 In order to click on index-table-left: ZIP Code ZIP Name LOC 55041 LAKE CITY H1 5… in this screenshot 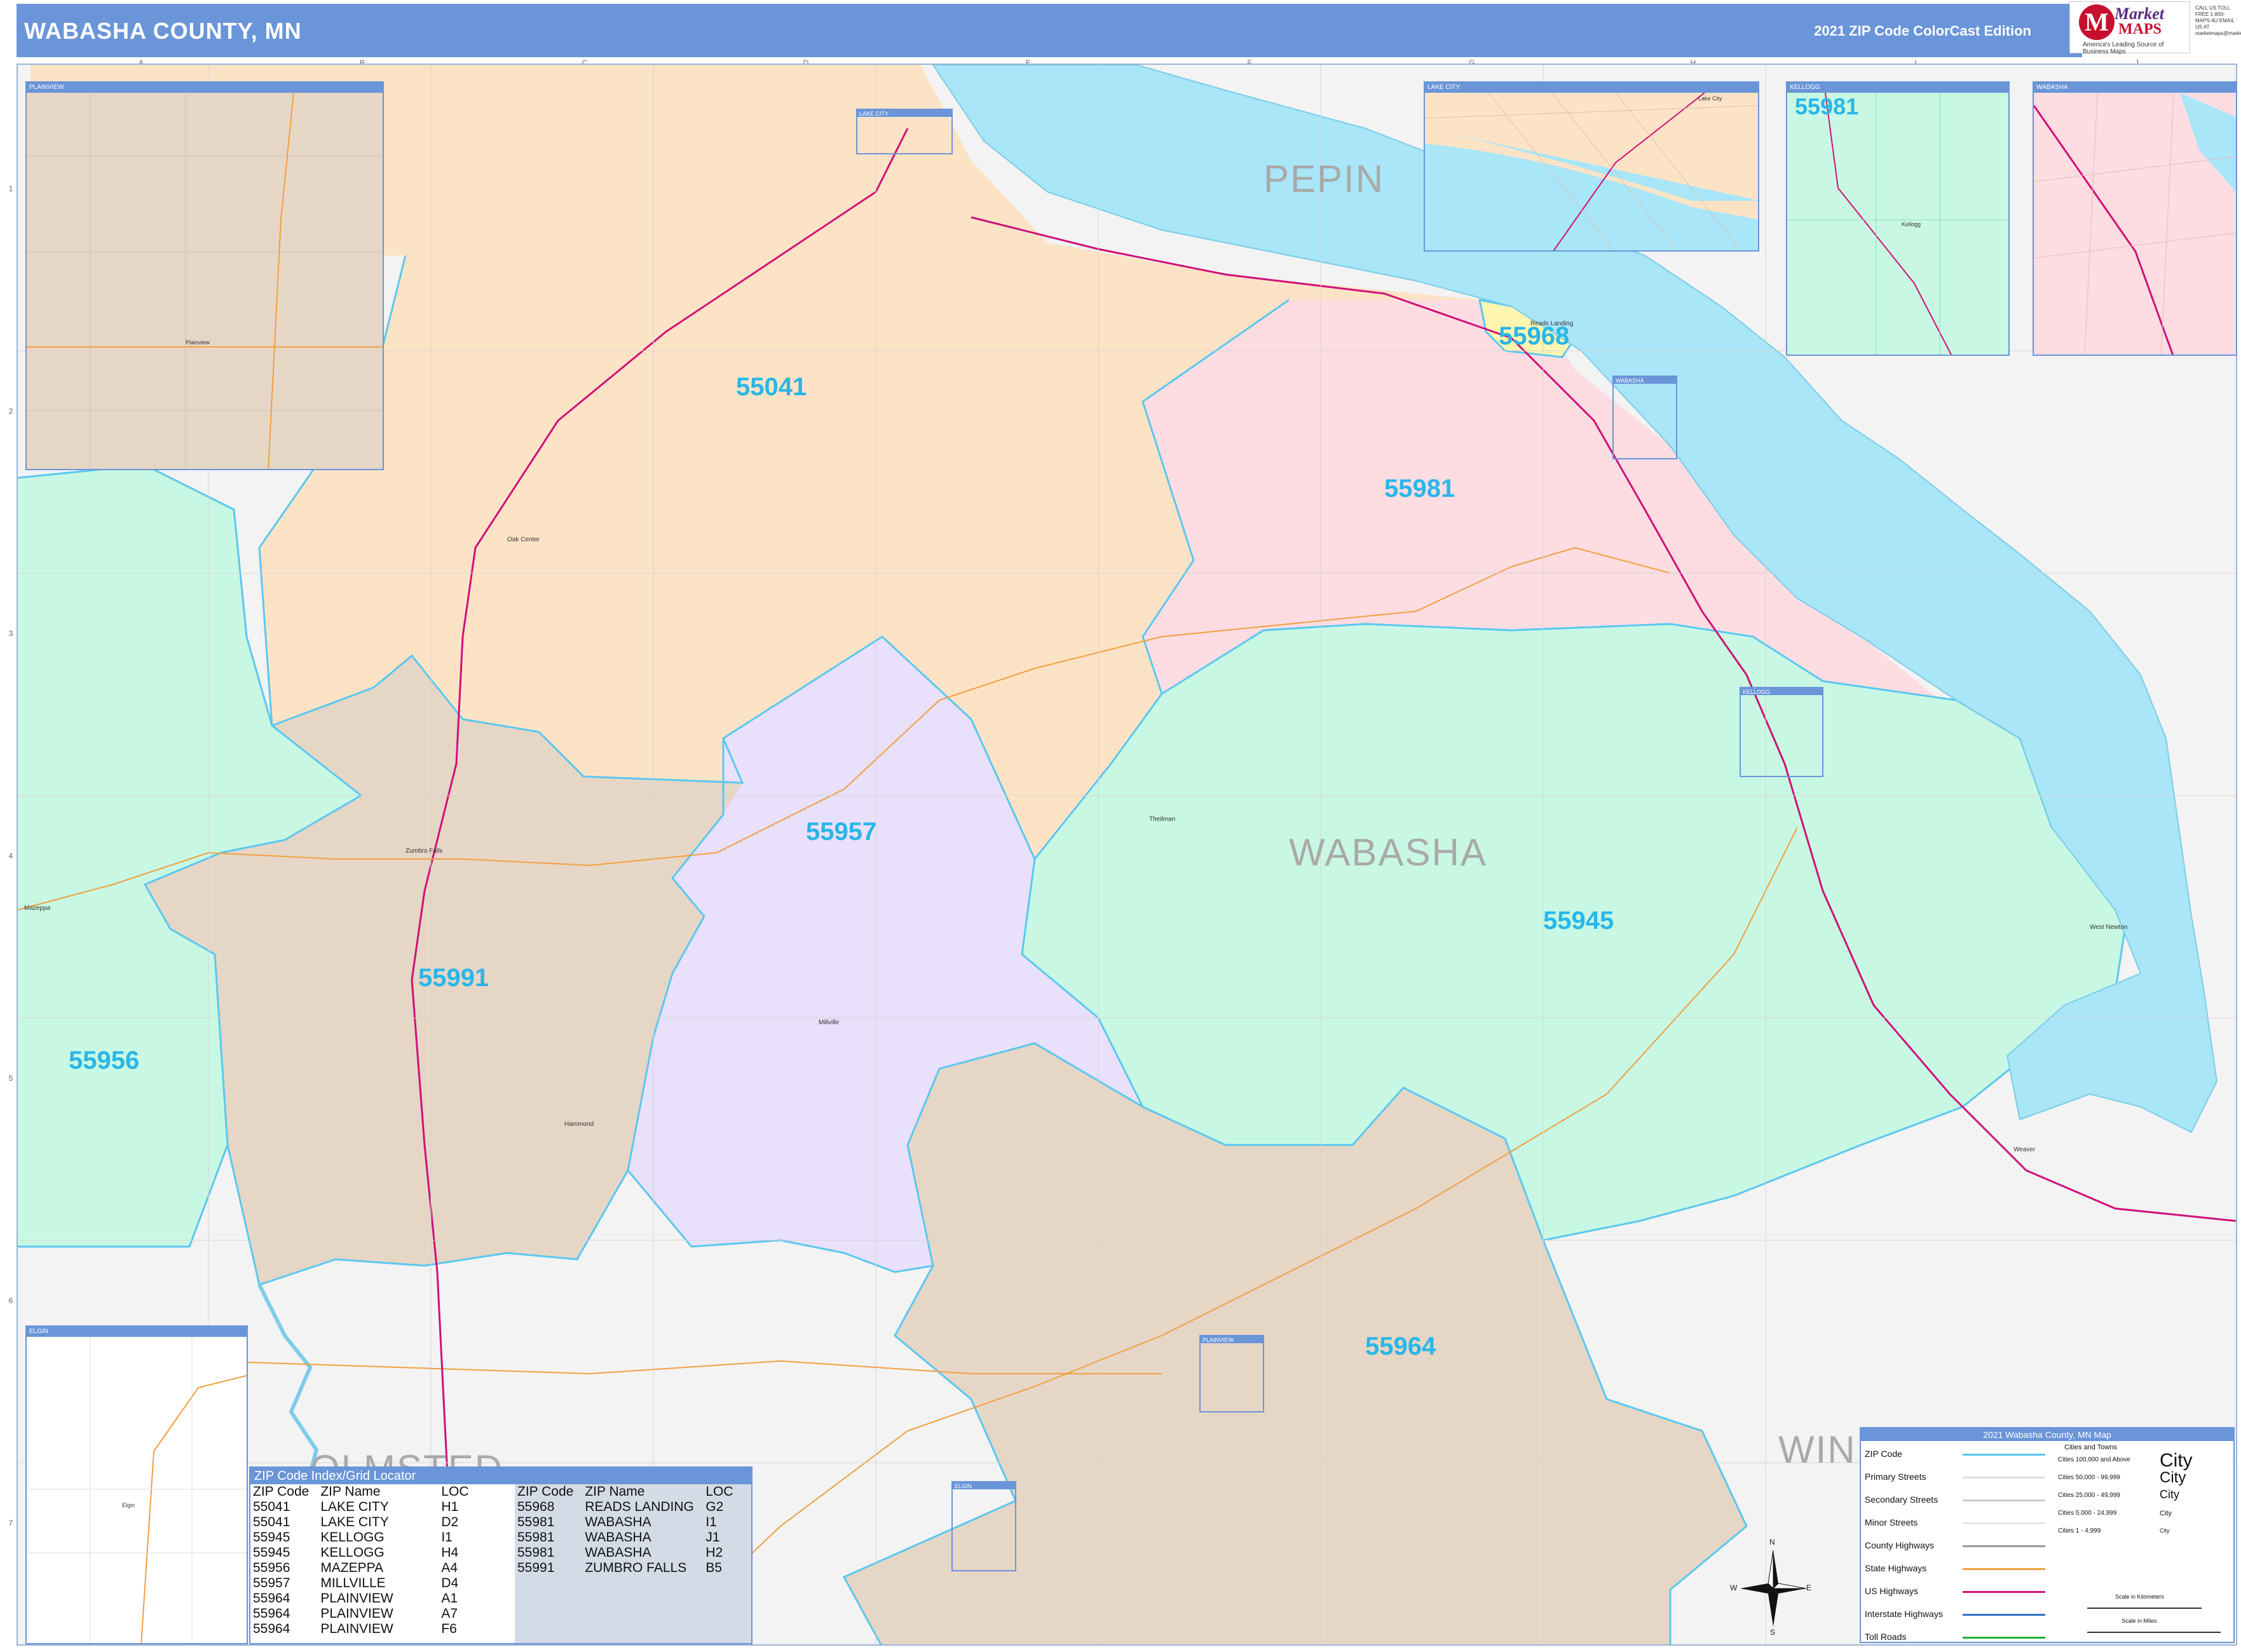, I will do `click(361, 1561)`.